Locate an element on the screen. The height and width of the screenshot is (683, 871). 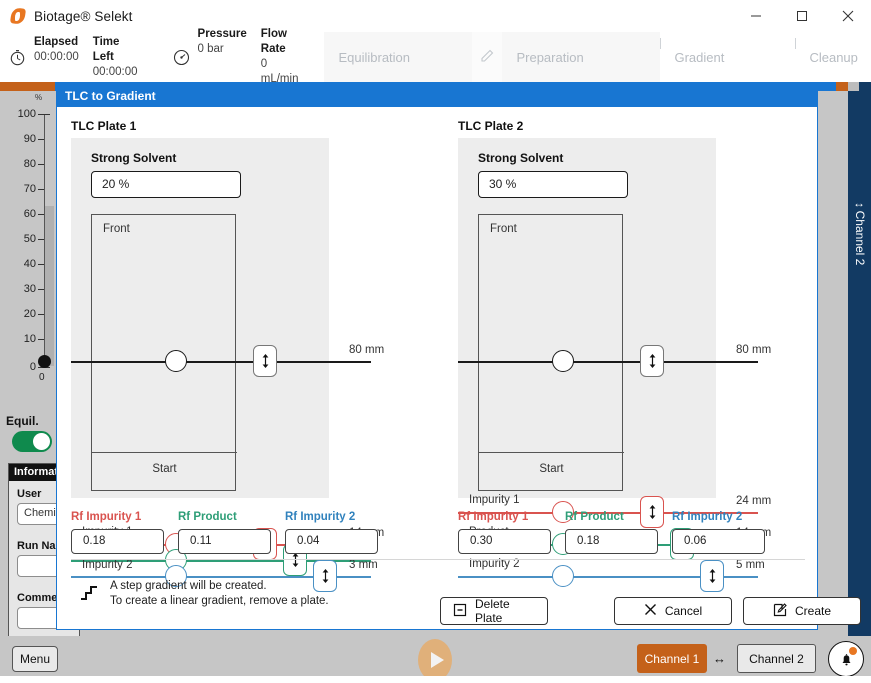
plate-1-band-front: 80 mm is located at coordinates (233, 360).